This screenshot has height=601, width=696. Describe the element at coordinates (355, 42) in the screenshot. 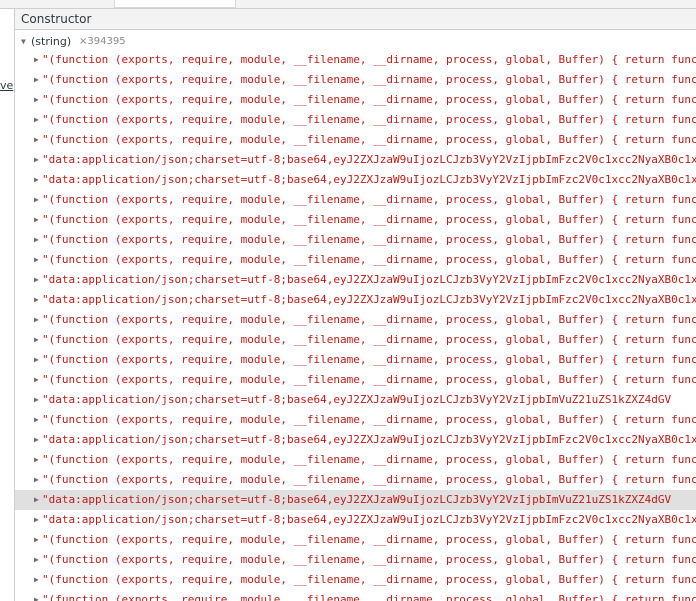

I see `string-group-row: ▼ (string) ×394395` at that location.